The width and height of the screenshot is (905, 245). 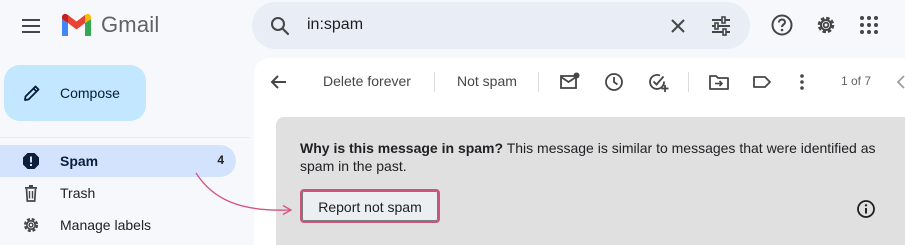 I want to click on settings-icon, so click(x=826, y=25).